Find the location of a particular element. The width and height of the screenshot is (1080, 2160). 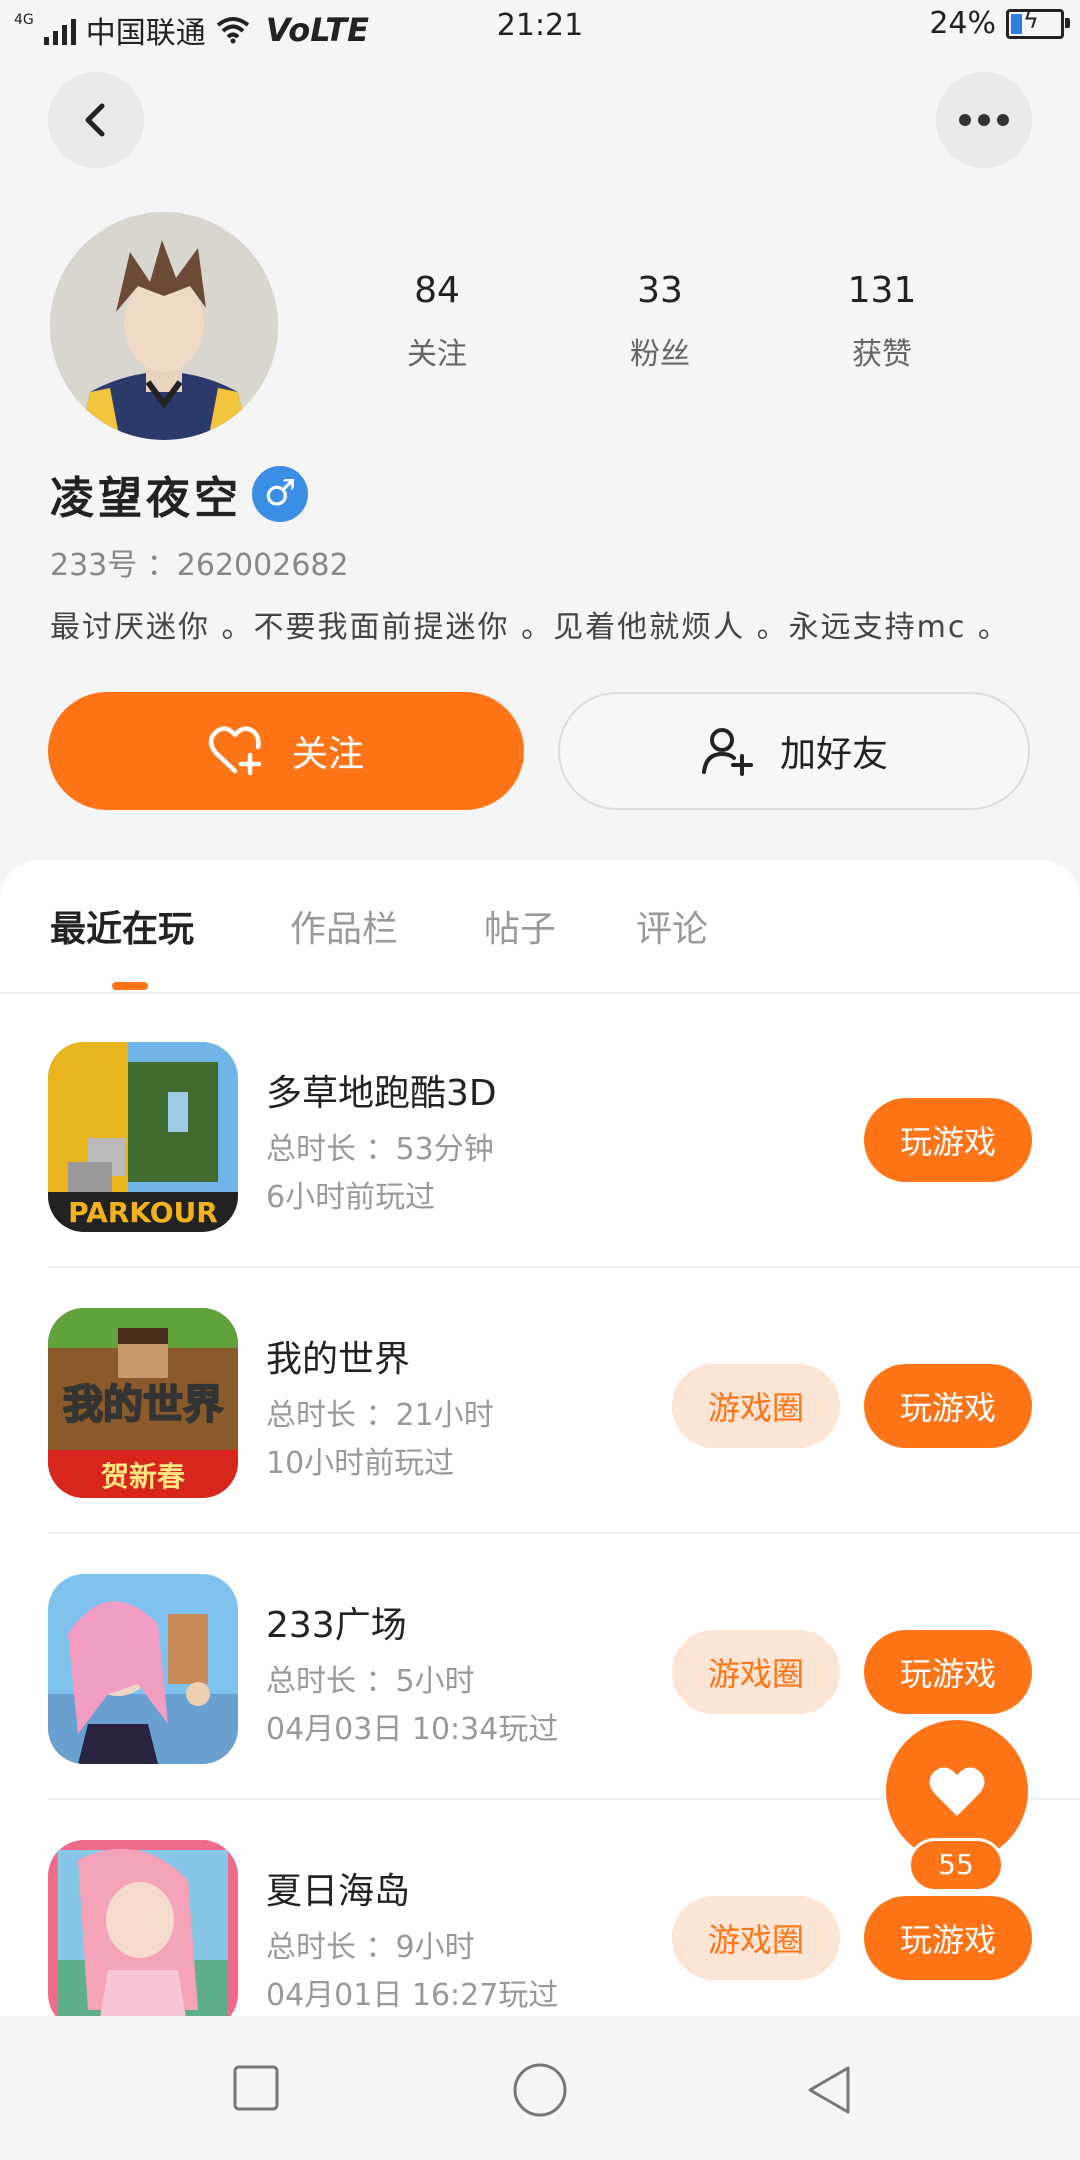

heart-icon is located at coordinates (957, 1791).